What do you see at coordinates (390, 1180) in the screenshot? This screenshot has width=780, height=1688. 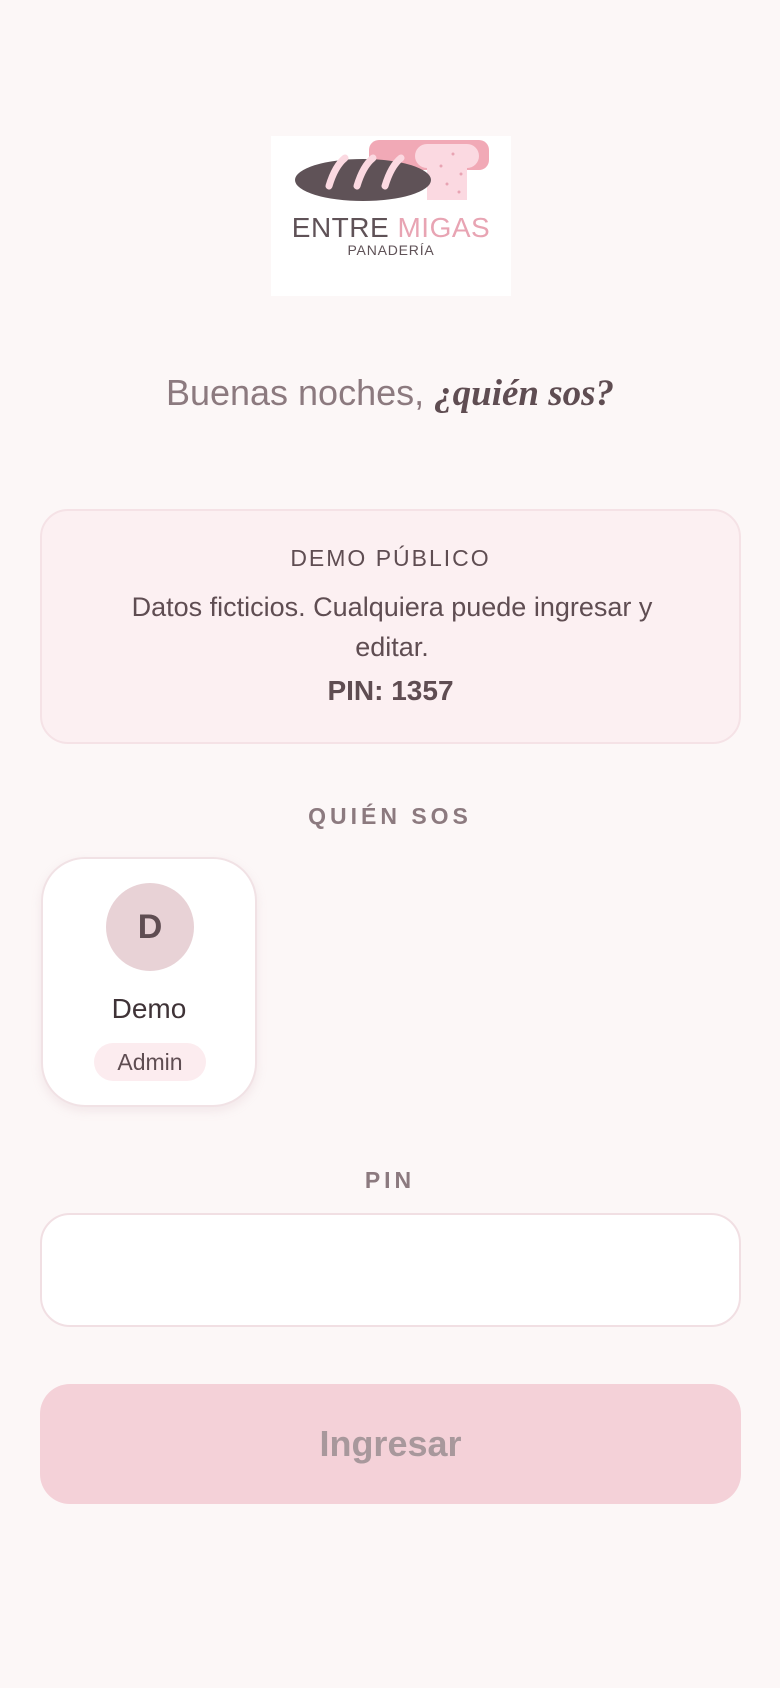 I see `pin-label: PIN` at bounding box center [390, 1180].